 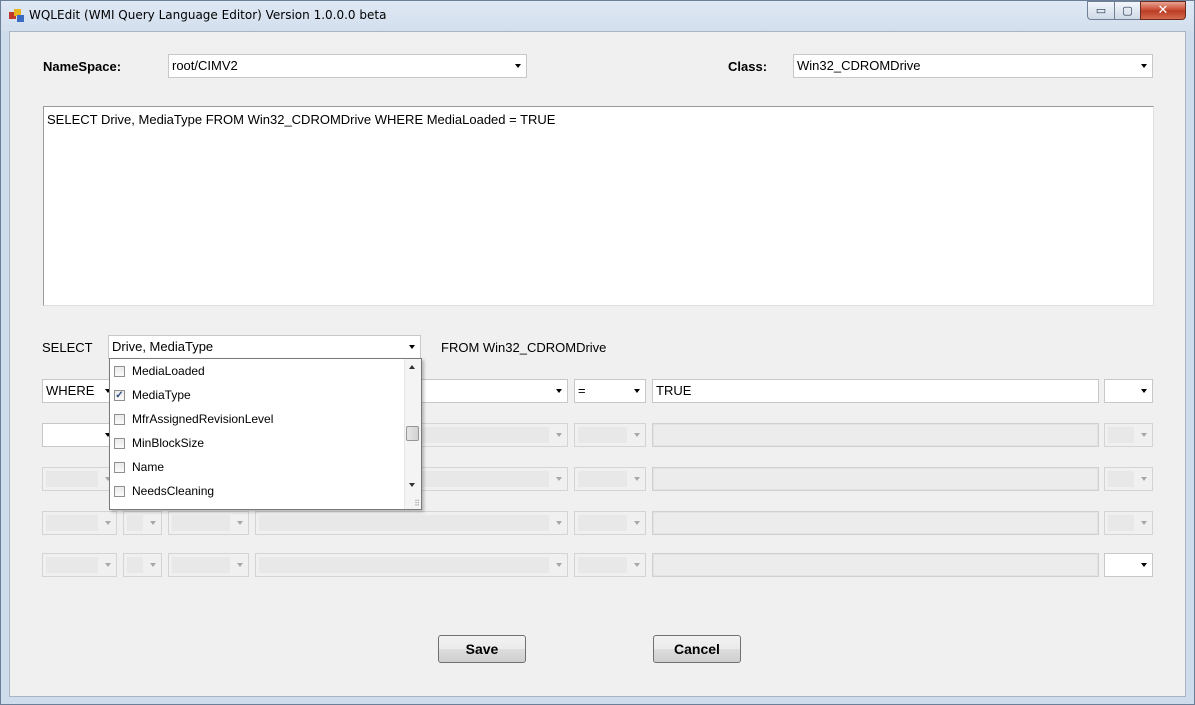 What do you see at coordinates (264, 347) in the screenshot?
I see `select-fields-combo: Drive, MediaType` at bounding box center [264, 347].